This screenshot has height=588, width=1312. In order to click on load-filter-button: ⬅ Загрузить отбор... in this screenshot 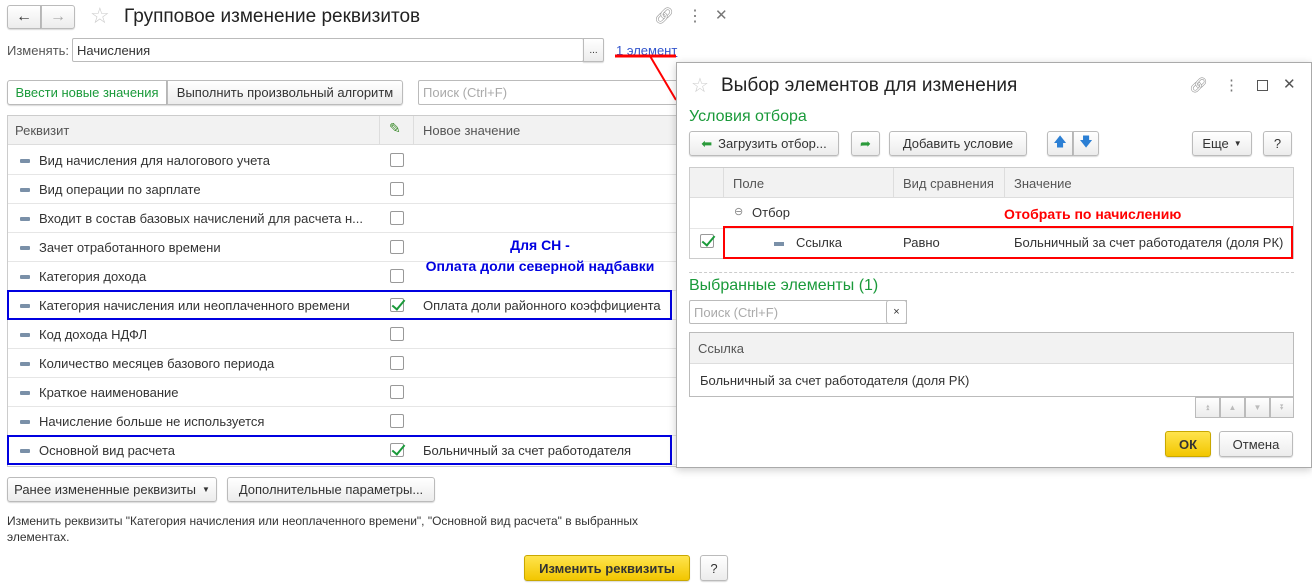, I will do `click(764, 143)`.